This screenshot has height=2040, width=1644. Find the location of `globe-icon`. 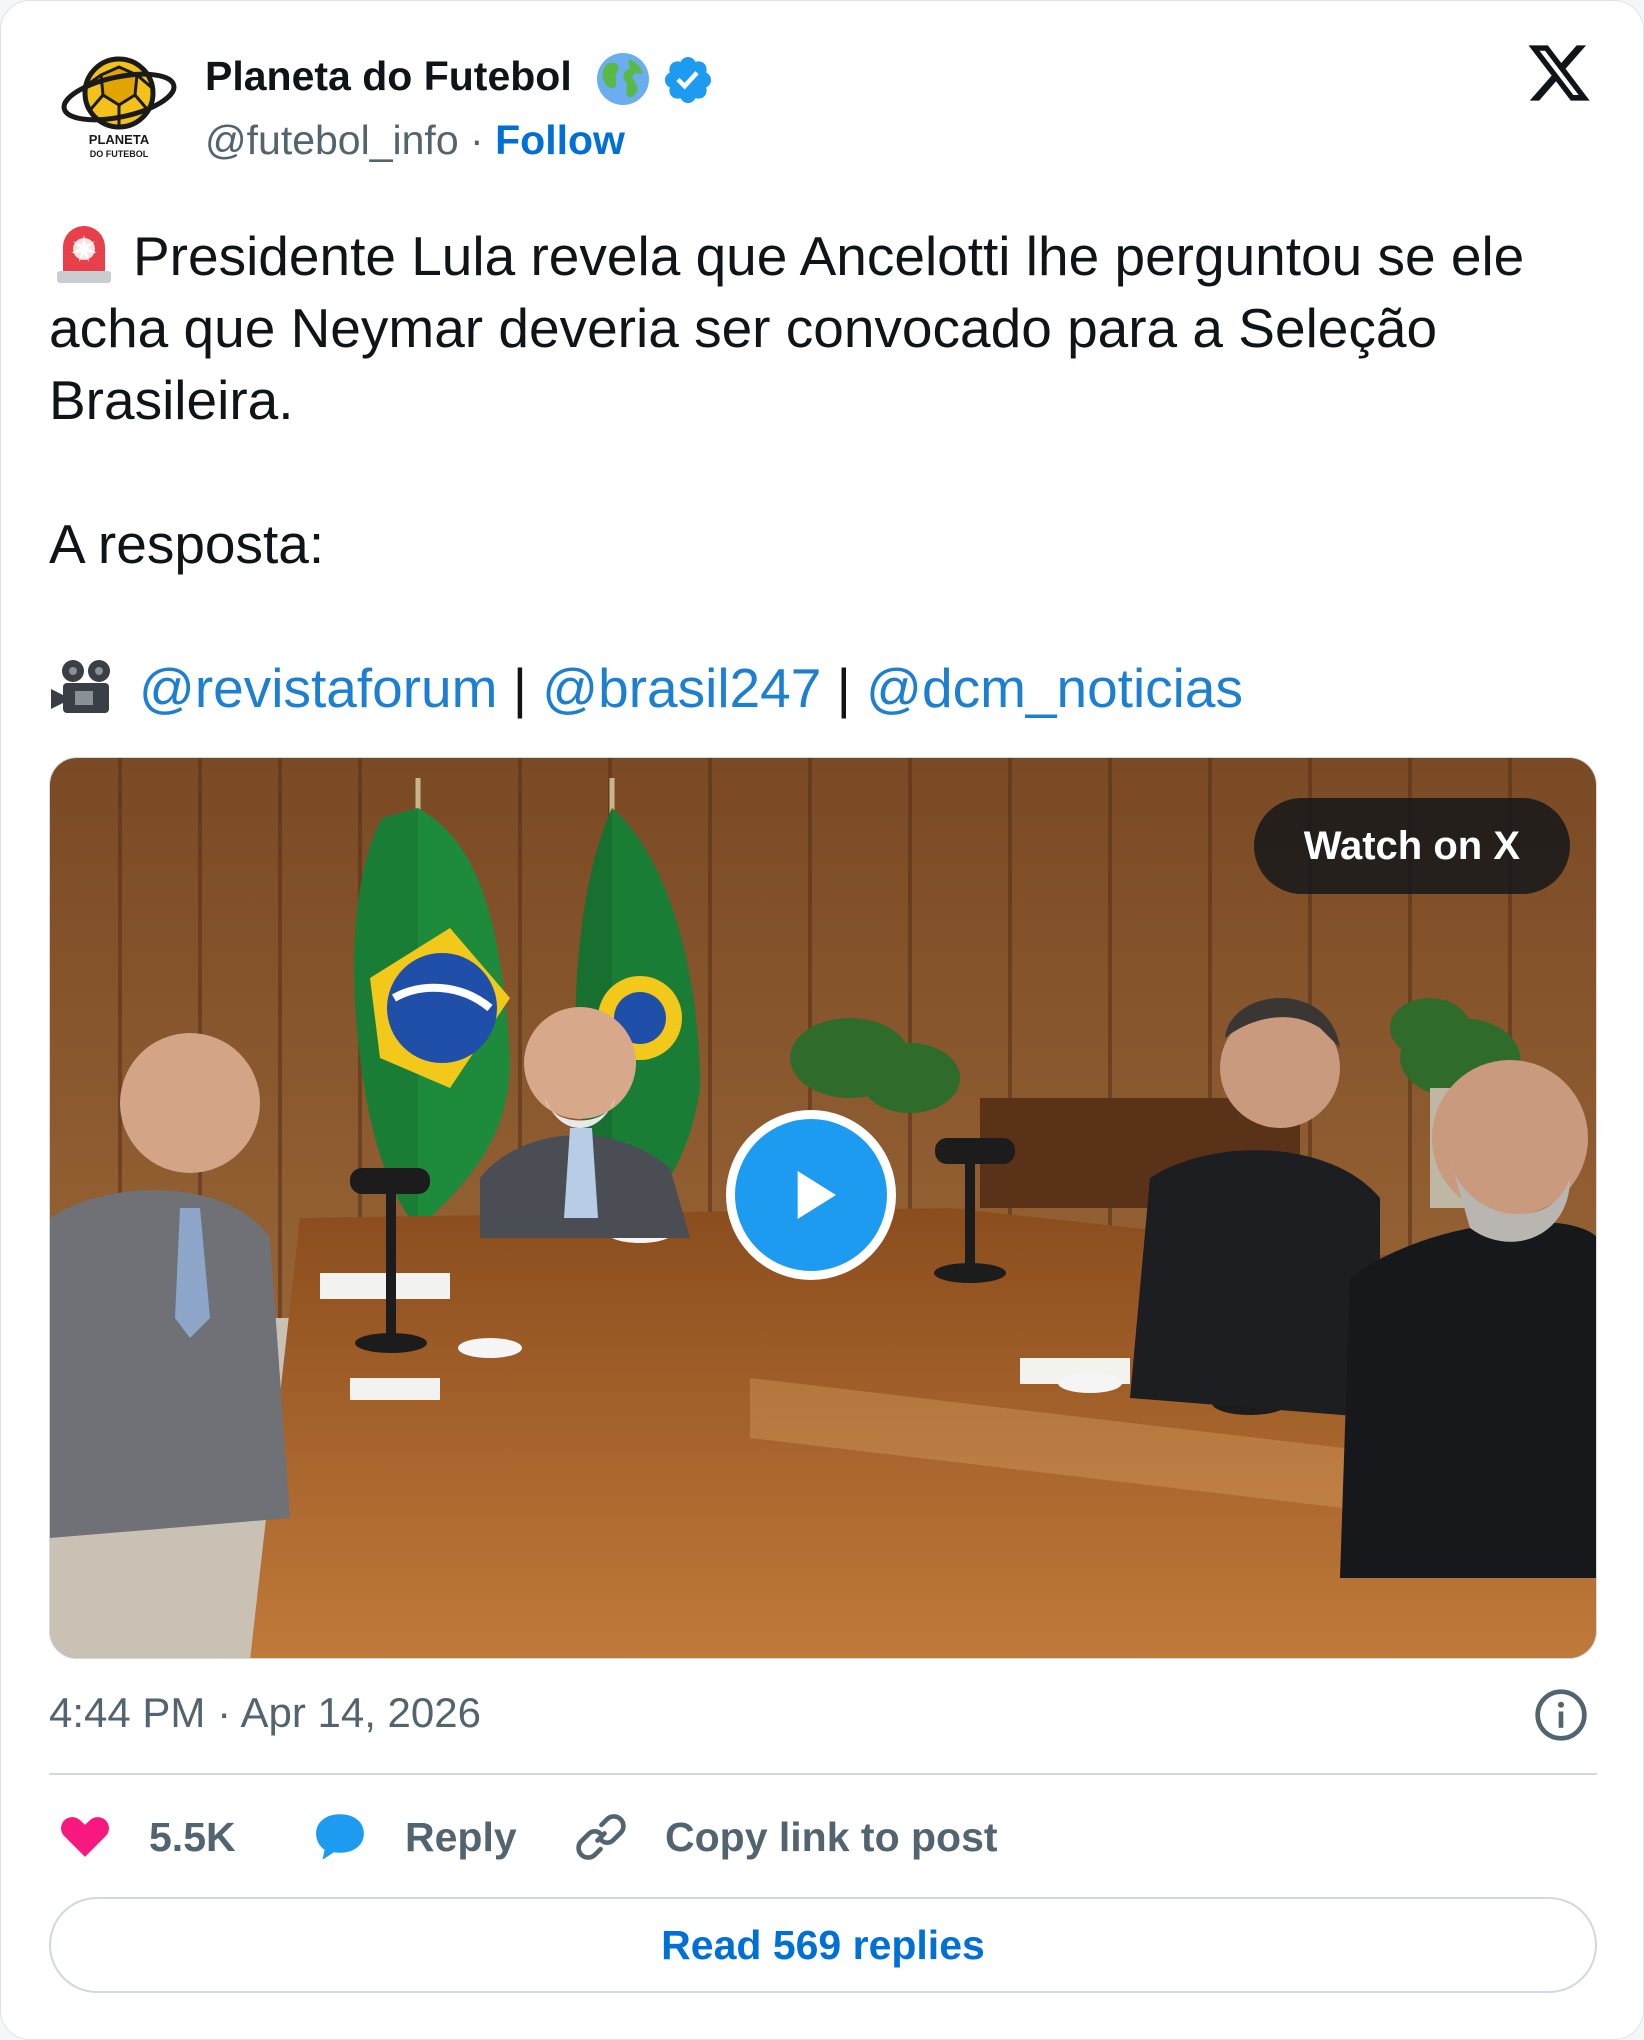

globe-icon is located at coordinates (623, 79).